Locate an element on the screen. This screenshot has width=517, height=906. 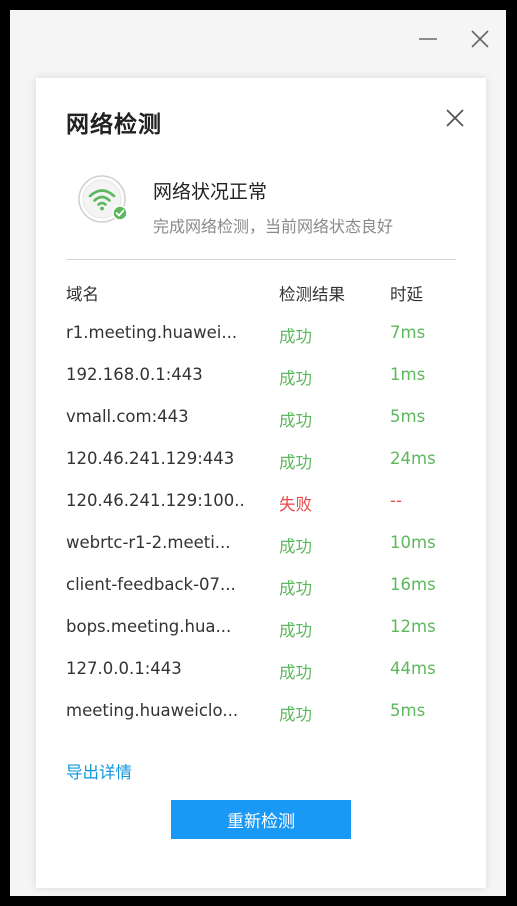
dialog-close-icon is located at coordinates (455, 118).